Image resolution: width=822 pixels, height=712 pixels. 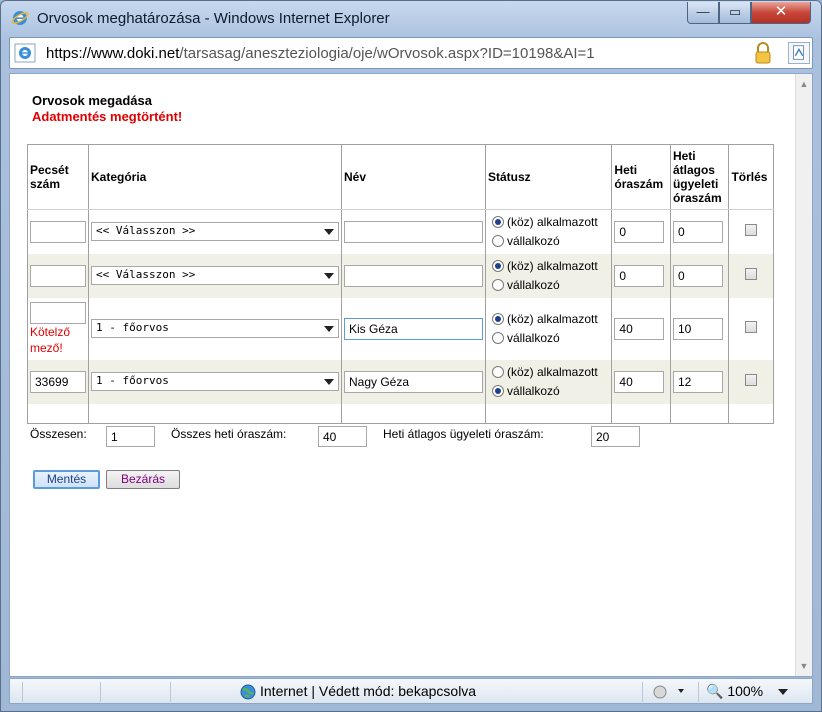 What do you see at coordinates (700, 177) in the screenshot?
I see `header-ugyeleti: Heti átlagos ügyeleti óraszám` at bounding box center [700, 177].